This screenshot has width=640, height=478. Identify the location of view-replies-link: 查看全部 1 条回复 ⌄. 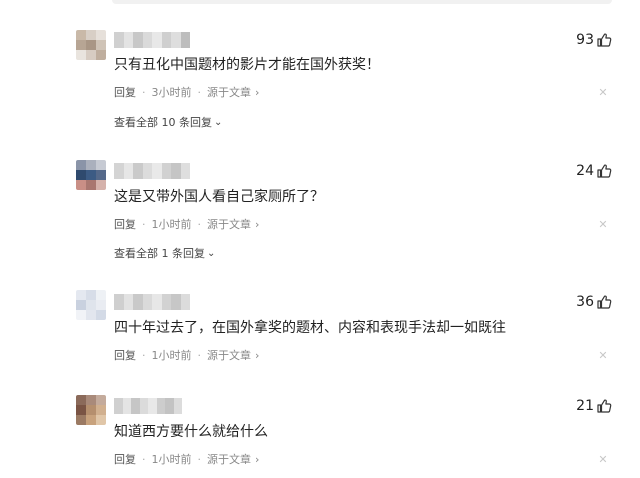
(164, 253).